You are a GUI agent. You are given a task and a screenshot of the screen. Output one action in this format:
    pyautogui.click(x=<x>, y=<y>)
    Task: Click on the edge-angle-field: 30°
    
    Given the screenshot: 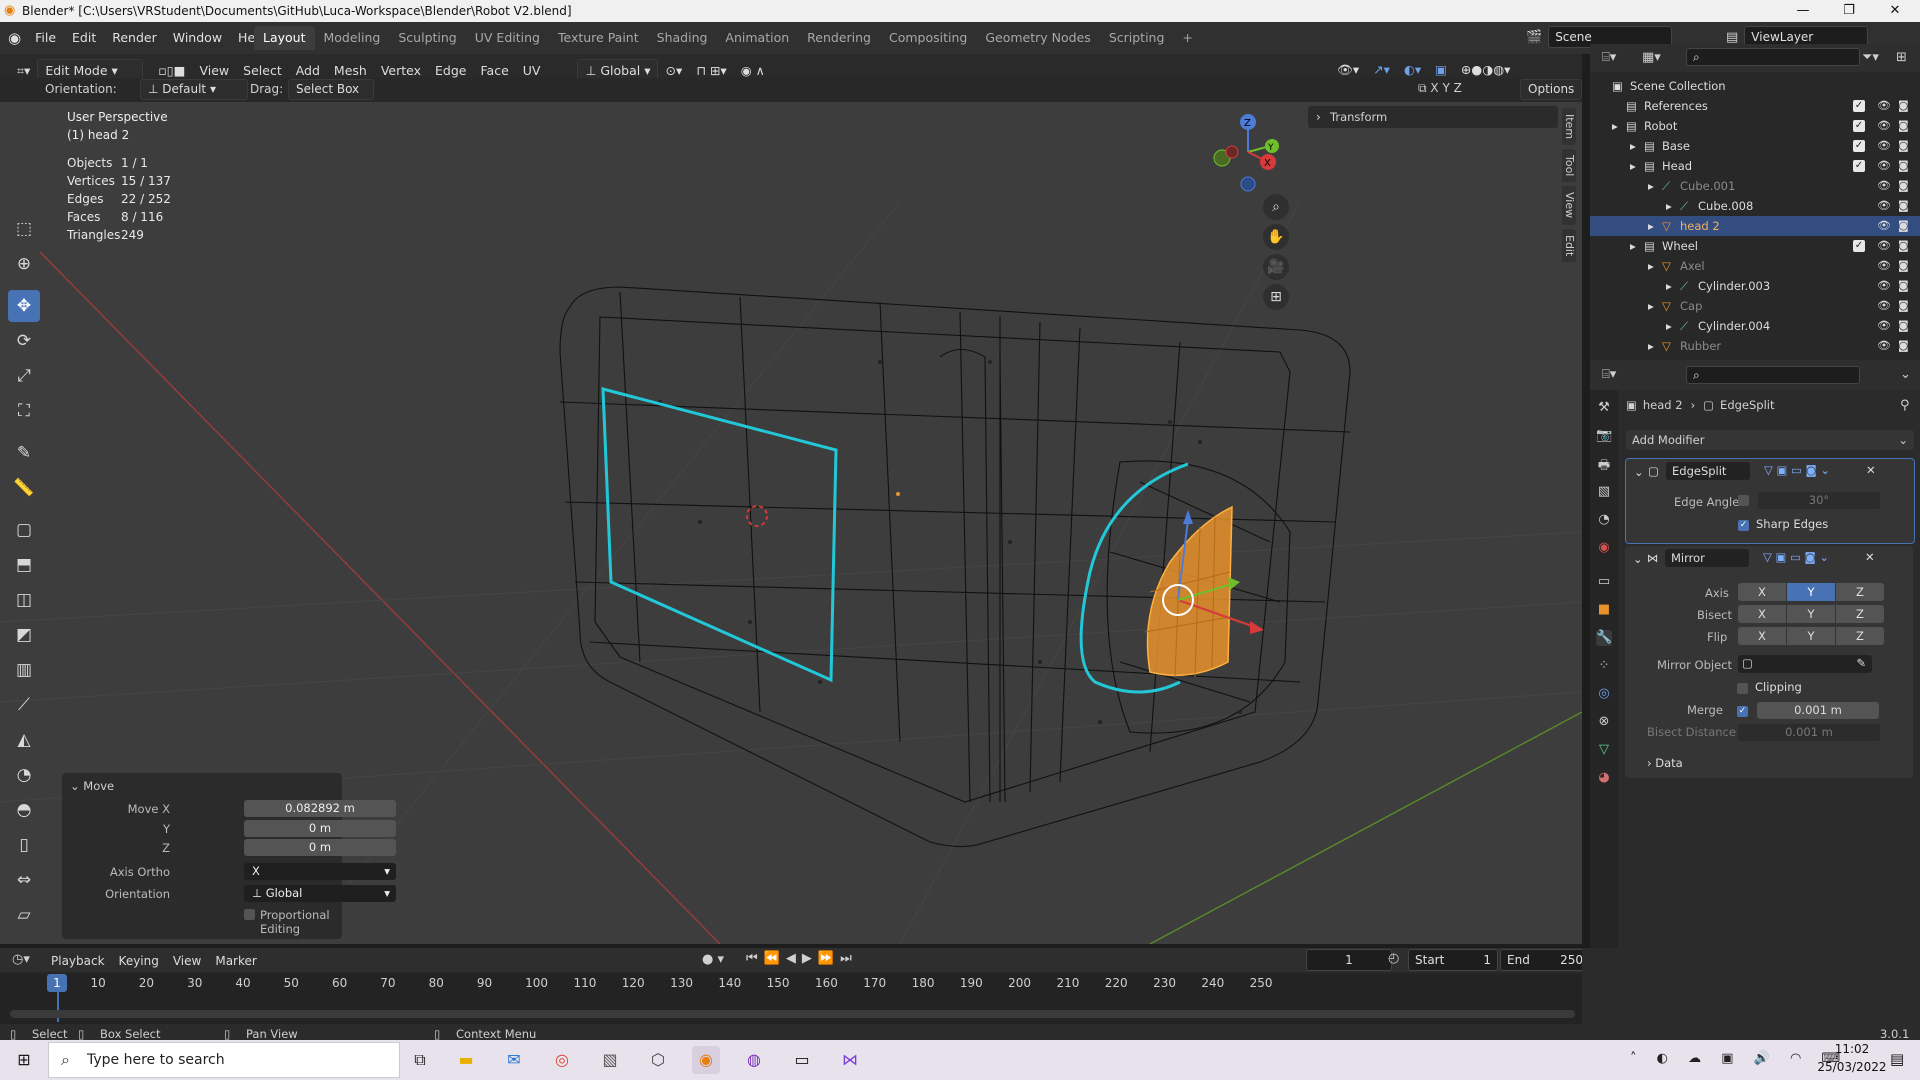 What is the action you would take?
    pyautogui.click(x=1819, y=500)
    